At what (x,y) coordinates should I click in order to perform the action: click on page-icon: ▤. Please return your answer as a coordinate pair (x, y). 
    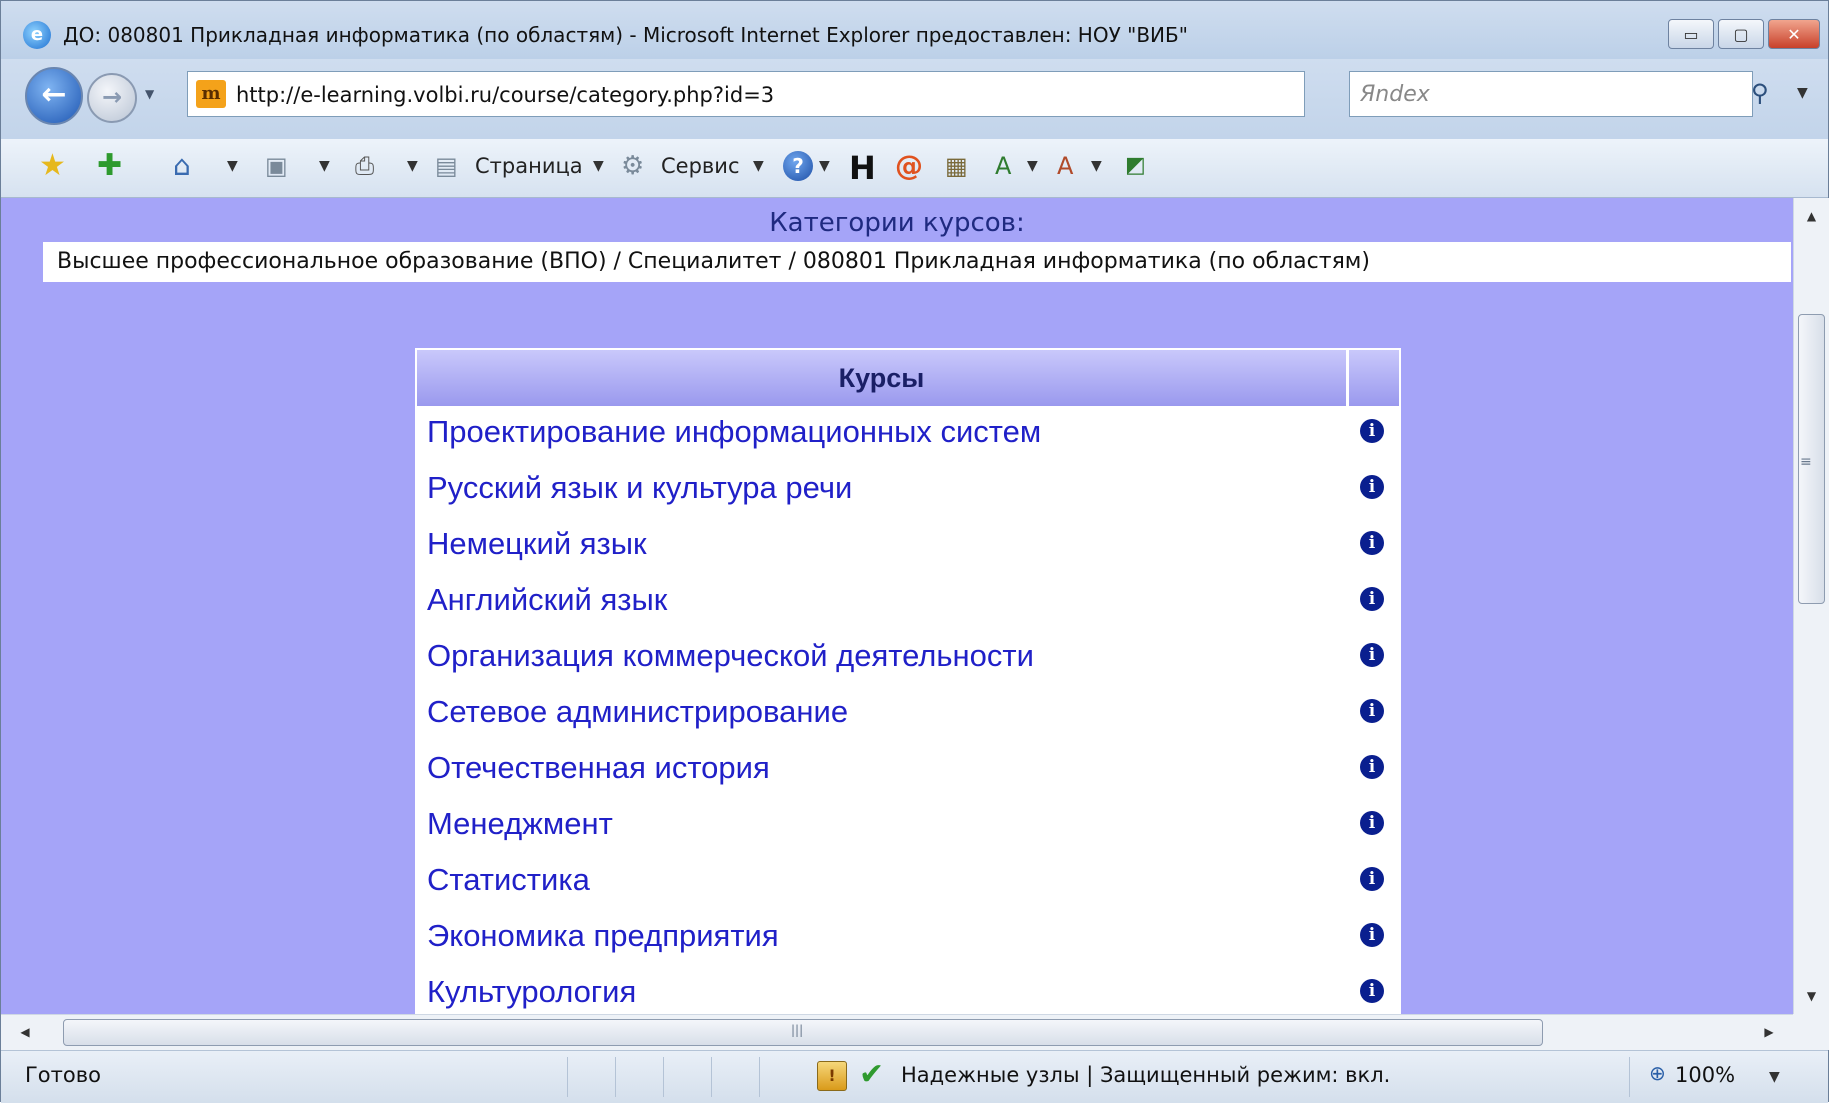
    Looking at the image, I should click on (446, 166).